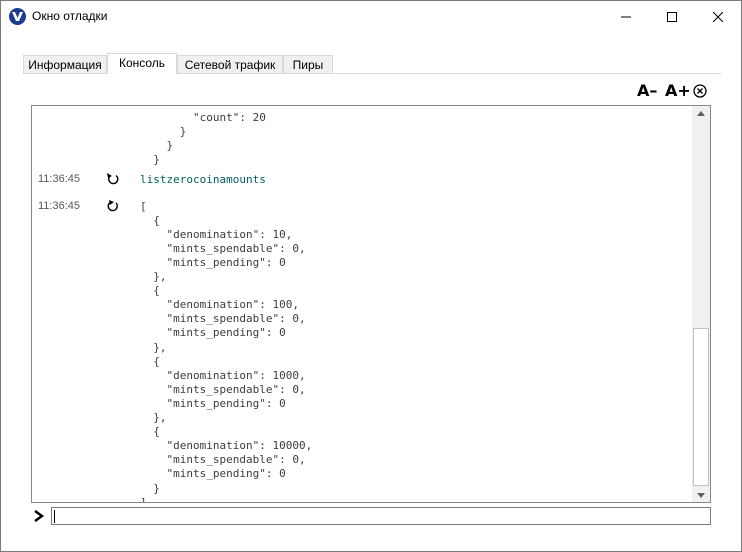  What do you see at coordinates (39, 516) in the screenshot?
I see `prompt-chevron-icon` at bounding box center [39, 516].